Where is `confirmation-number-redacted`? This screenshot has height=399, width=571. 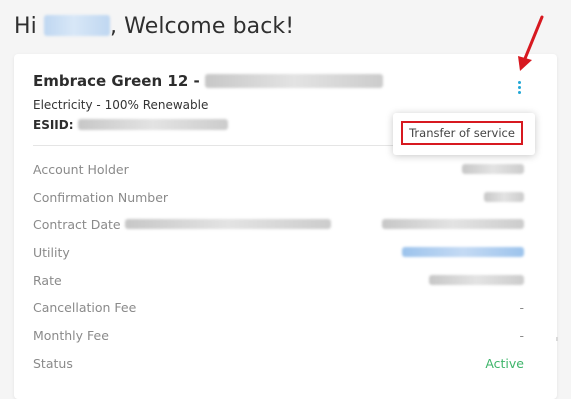
confirmation-number-redacted is located at coordinates (504, 196).